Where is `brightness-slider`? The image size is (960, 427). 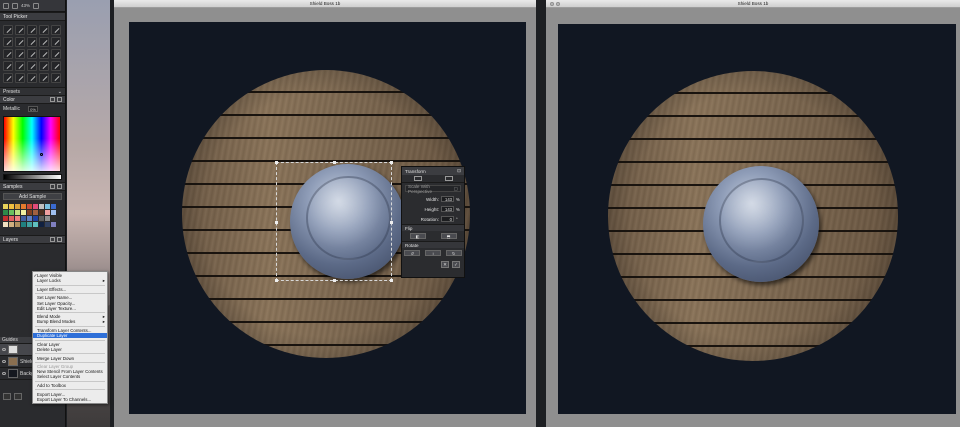 brightness-slider is located at coordinates (32, 177).